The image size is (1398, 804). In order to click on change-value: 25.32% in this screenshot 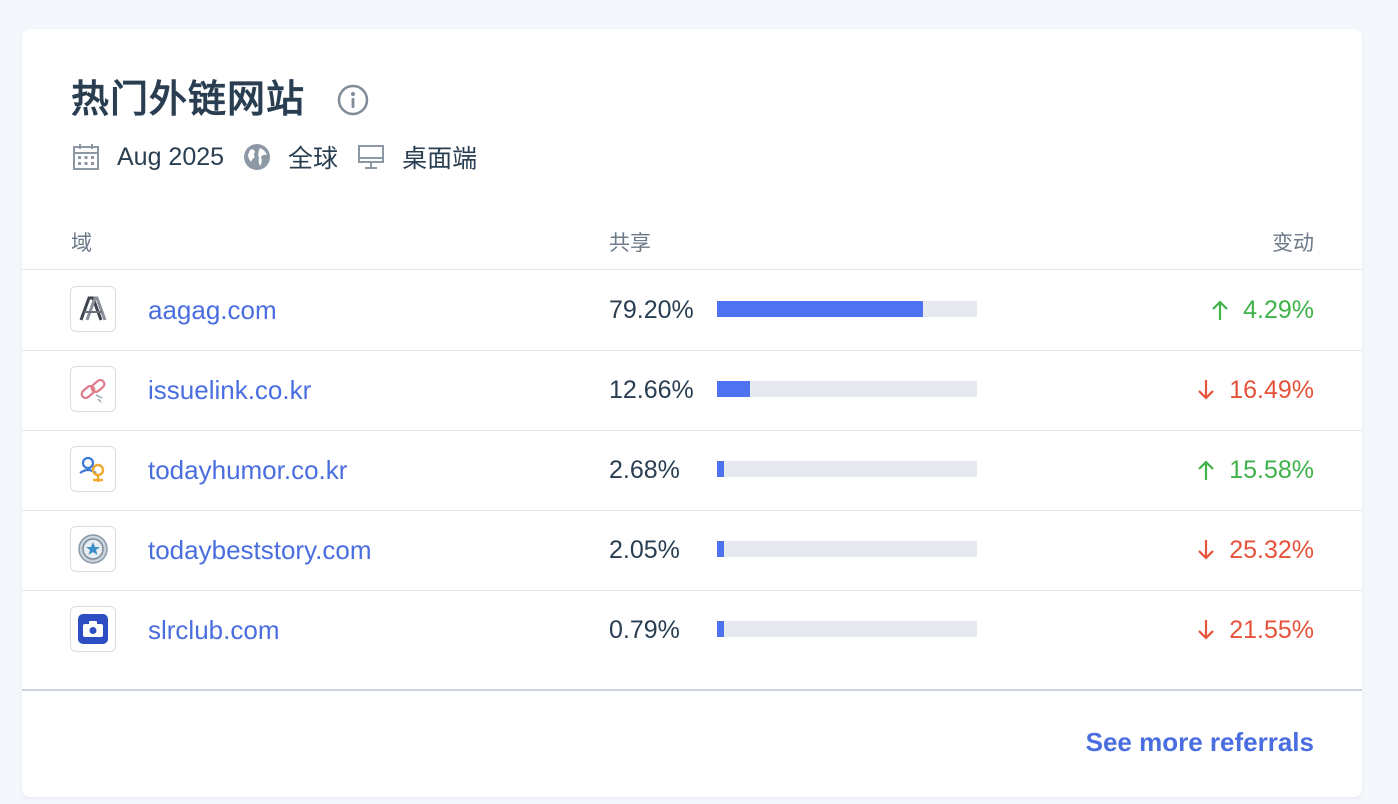, I will do `click(1255, 550)`.